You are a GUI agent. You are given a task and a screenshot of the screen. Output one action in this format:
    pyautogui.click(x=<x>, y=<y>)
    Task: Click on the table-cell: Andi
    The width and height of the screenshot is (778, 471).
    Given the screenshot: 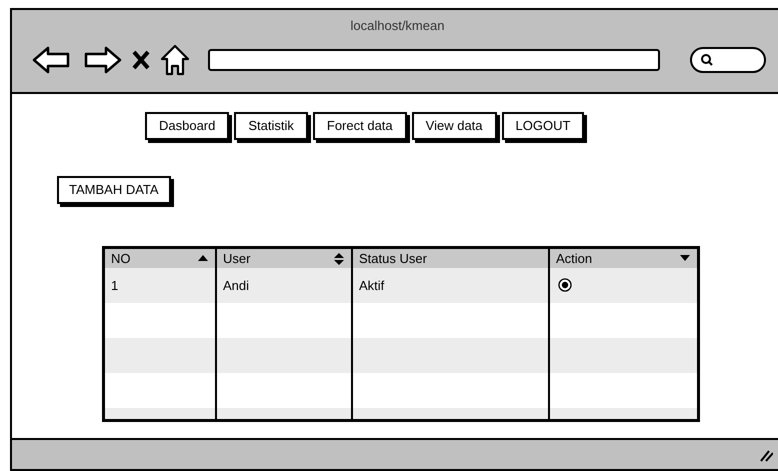 What is the action you would take?
    pyautogui.click(x=283, y=285)
    